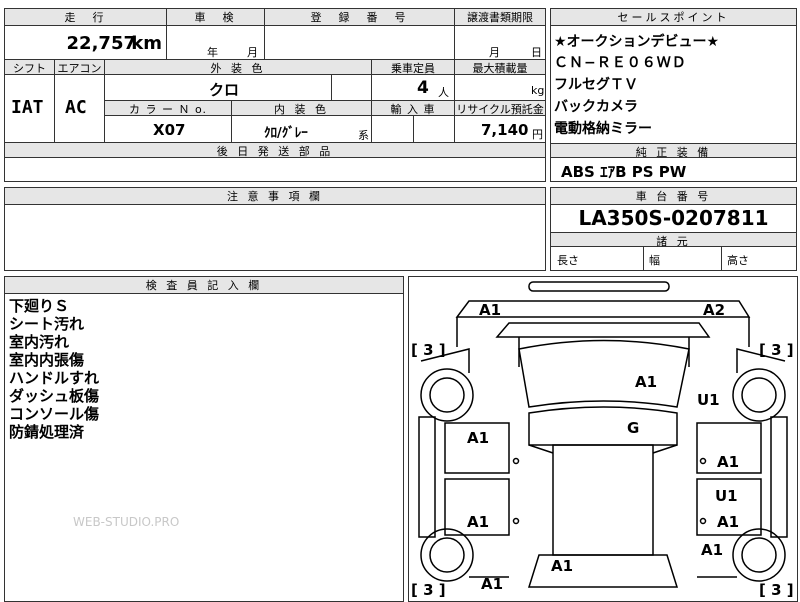  I want to click on dims-title: 諸 元, so click(673, 241).